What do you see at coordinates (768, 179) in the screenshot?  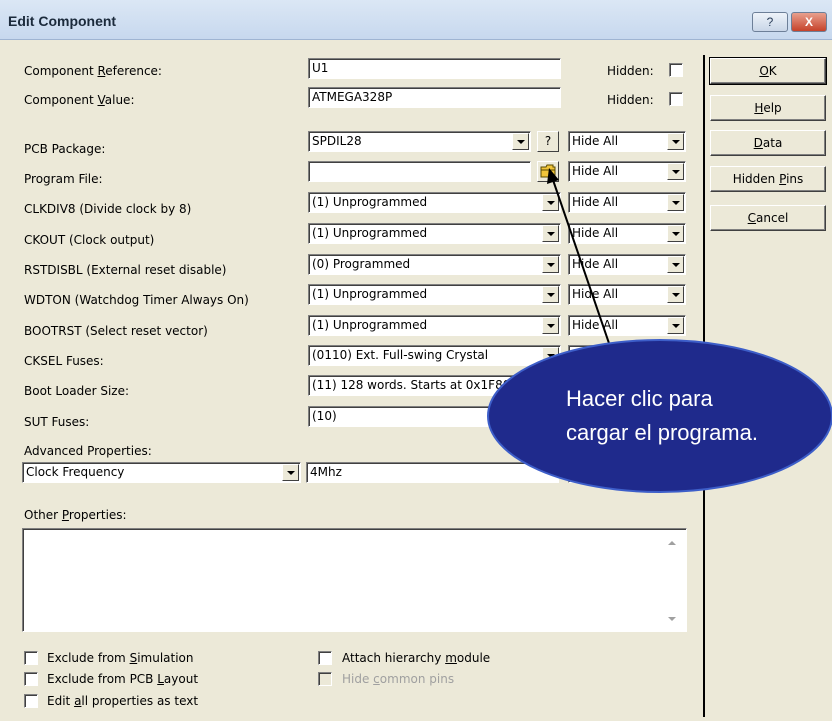 I see `hidden-pins-button: Hidden Pins` at bounding box center [768, 179].